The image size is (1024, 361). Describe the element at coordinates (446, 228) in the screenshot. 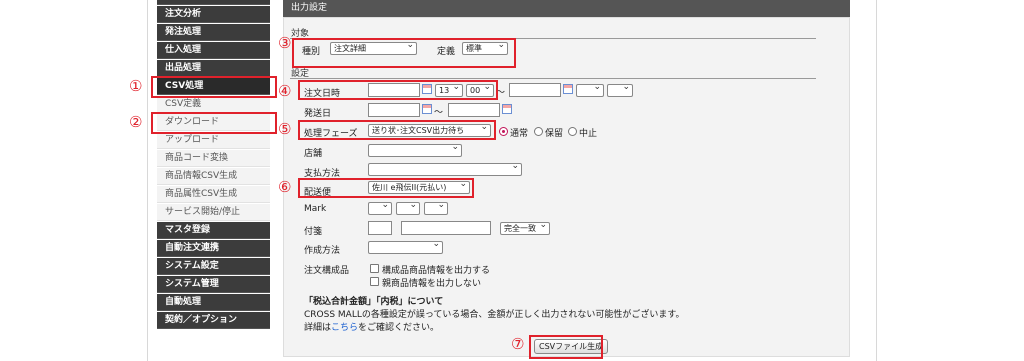

I see `memo-text-input` at that location.